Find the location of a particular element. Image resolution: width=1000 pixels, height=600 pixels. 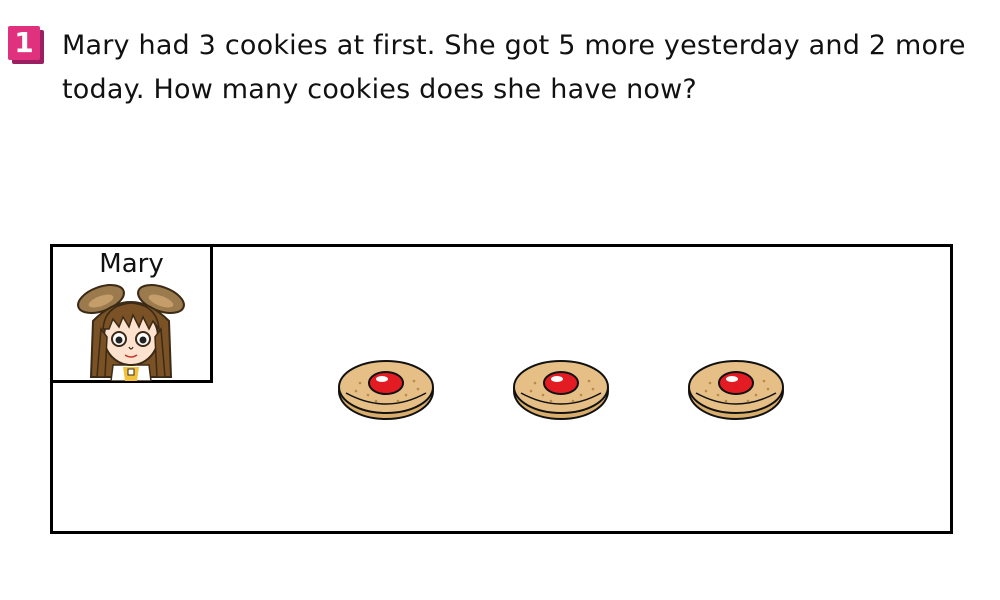

problem-number: 1 is located at coordinates (24, 43).